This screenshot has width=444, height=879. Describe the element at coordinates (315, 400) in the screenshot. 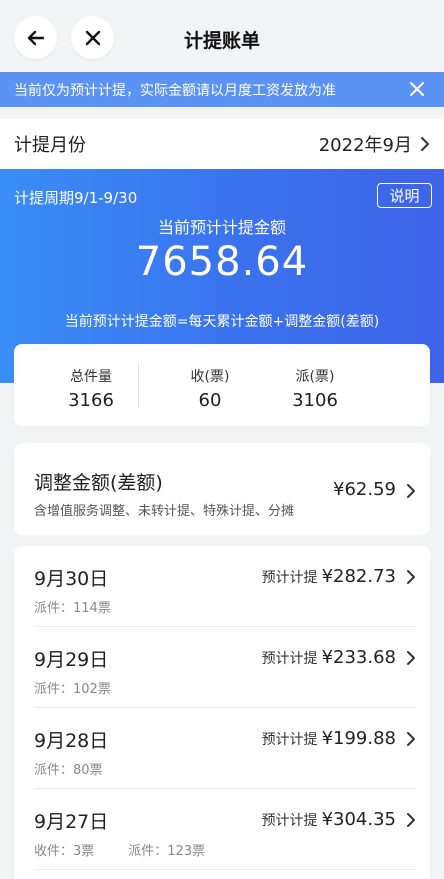

I see `stat-value: 3106` at that location.